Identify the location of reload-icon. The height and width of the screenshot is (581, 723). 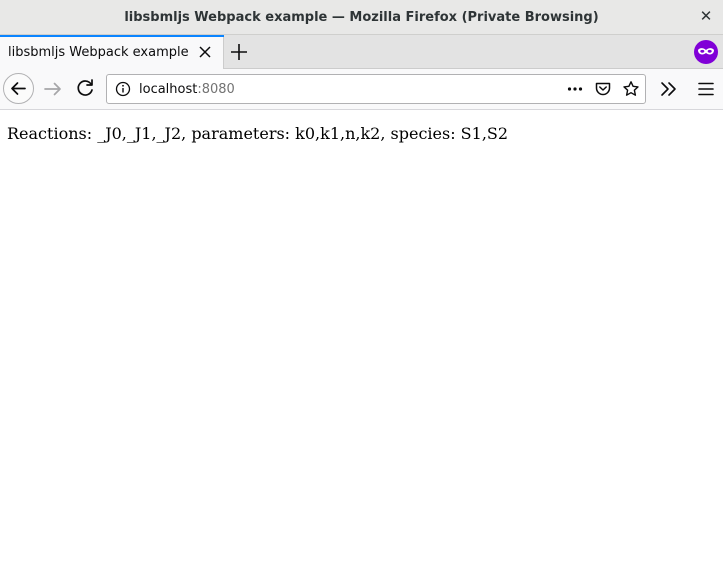
(85, 89).